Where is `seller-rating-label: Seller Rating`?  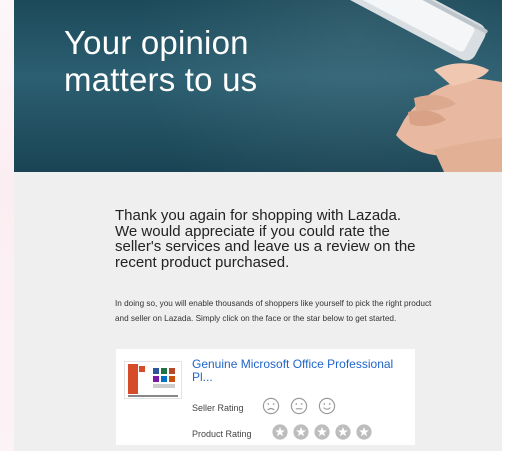 seller-rating-label: Seller Rating is located at coordinates (218, 408).